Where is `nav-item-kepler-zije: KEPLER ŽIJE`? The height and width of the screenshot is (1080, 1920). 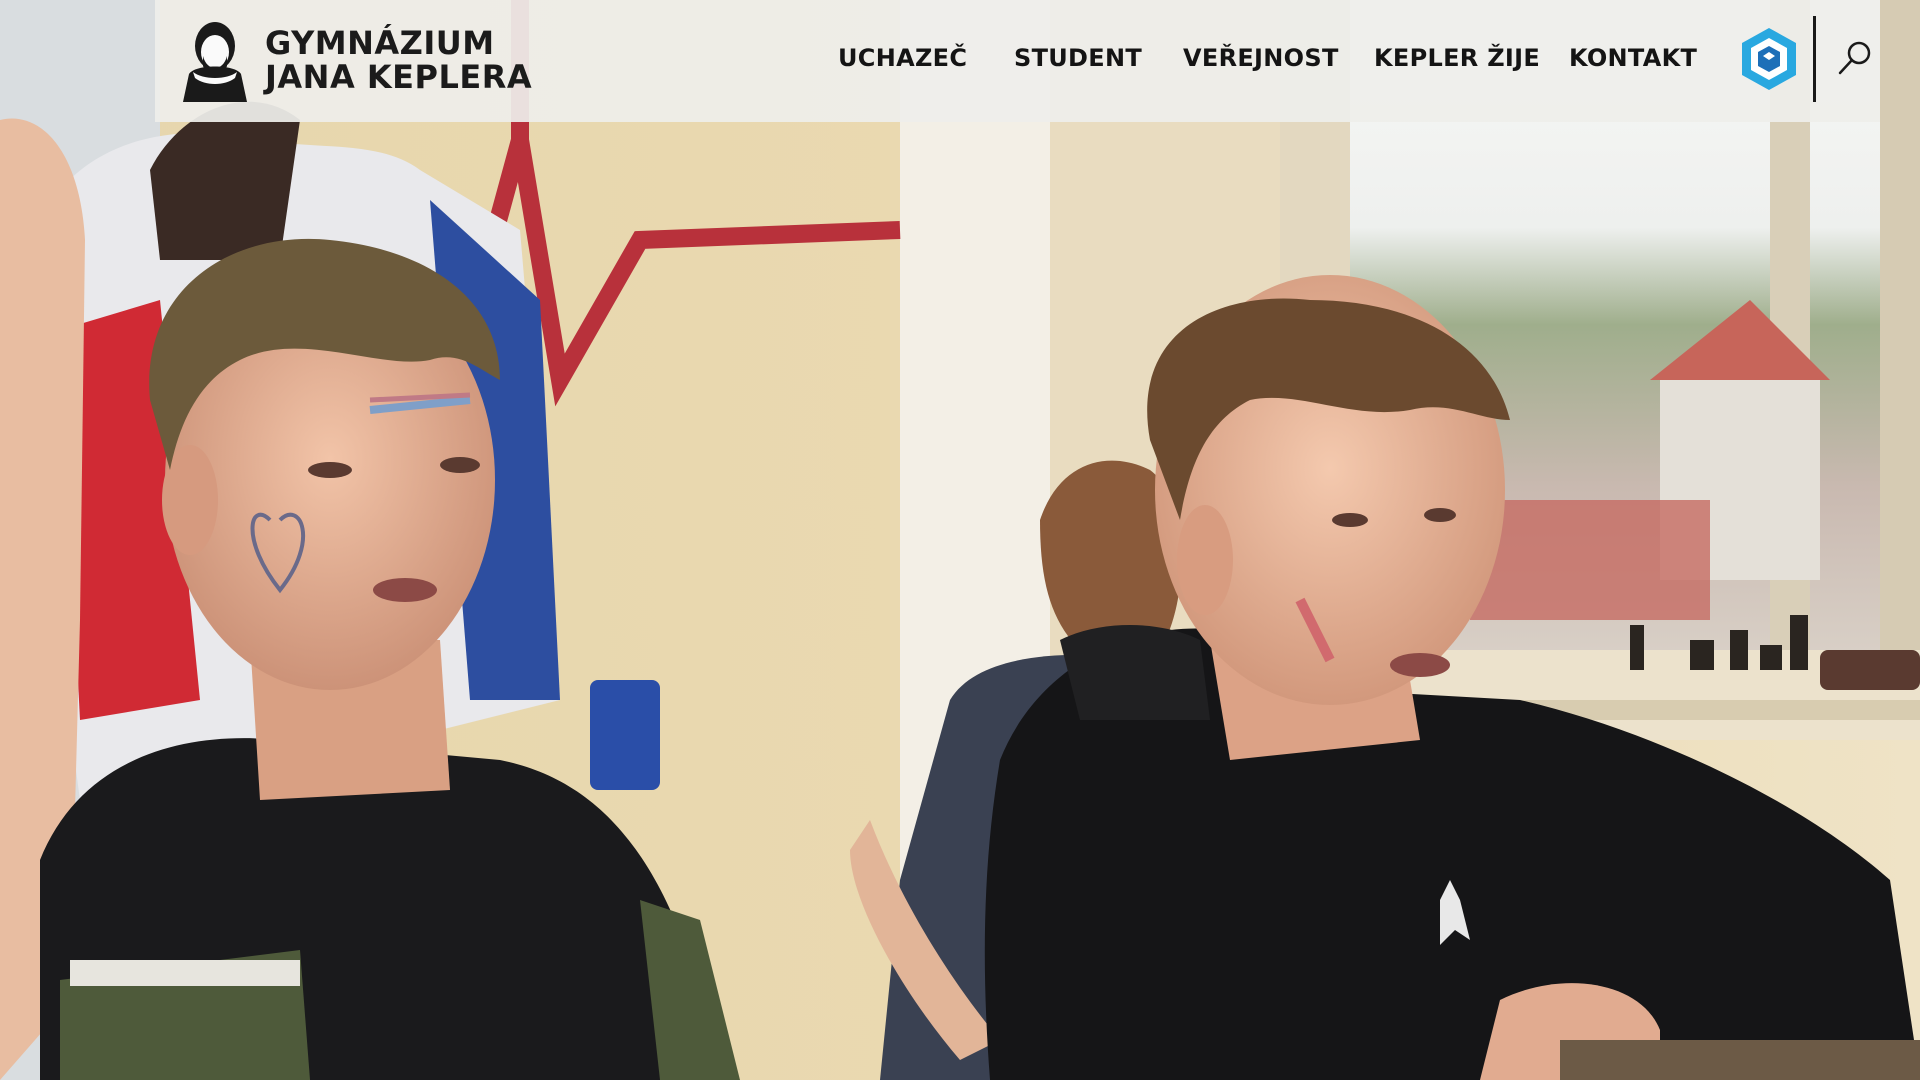 nav-item-kepler-zije: KEPLER ŽIJE is located at coordinates (1457, 58).